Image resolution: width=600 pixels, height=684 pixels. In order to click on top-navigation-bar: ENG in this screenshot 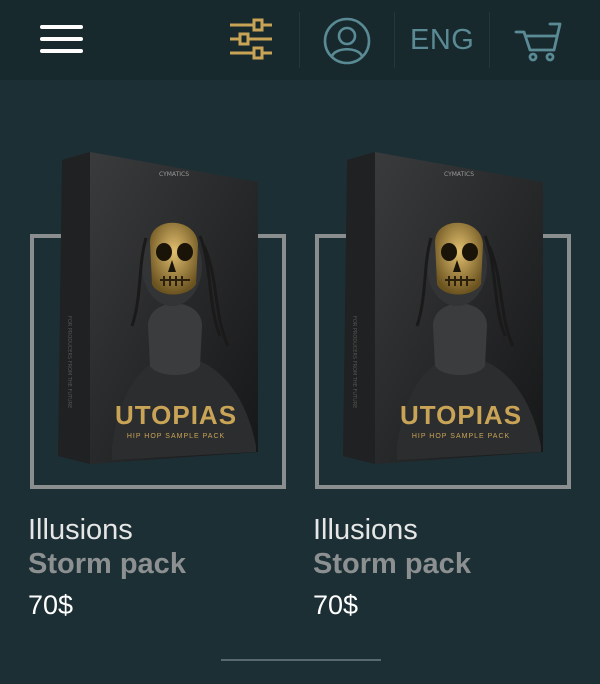, I will do `click(300, 40)`.